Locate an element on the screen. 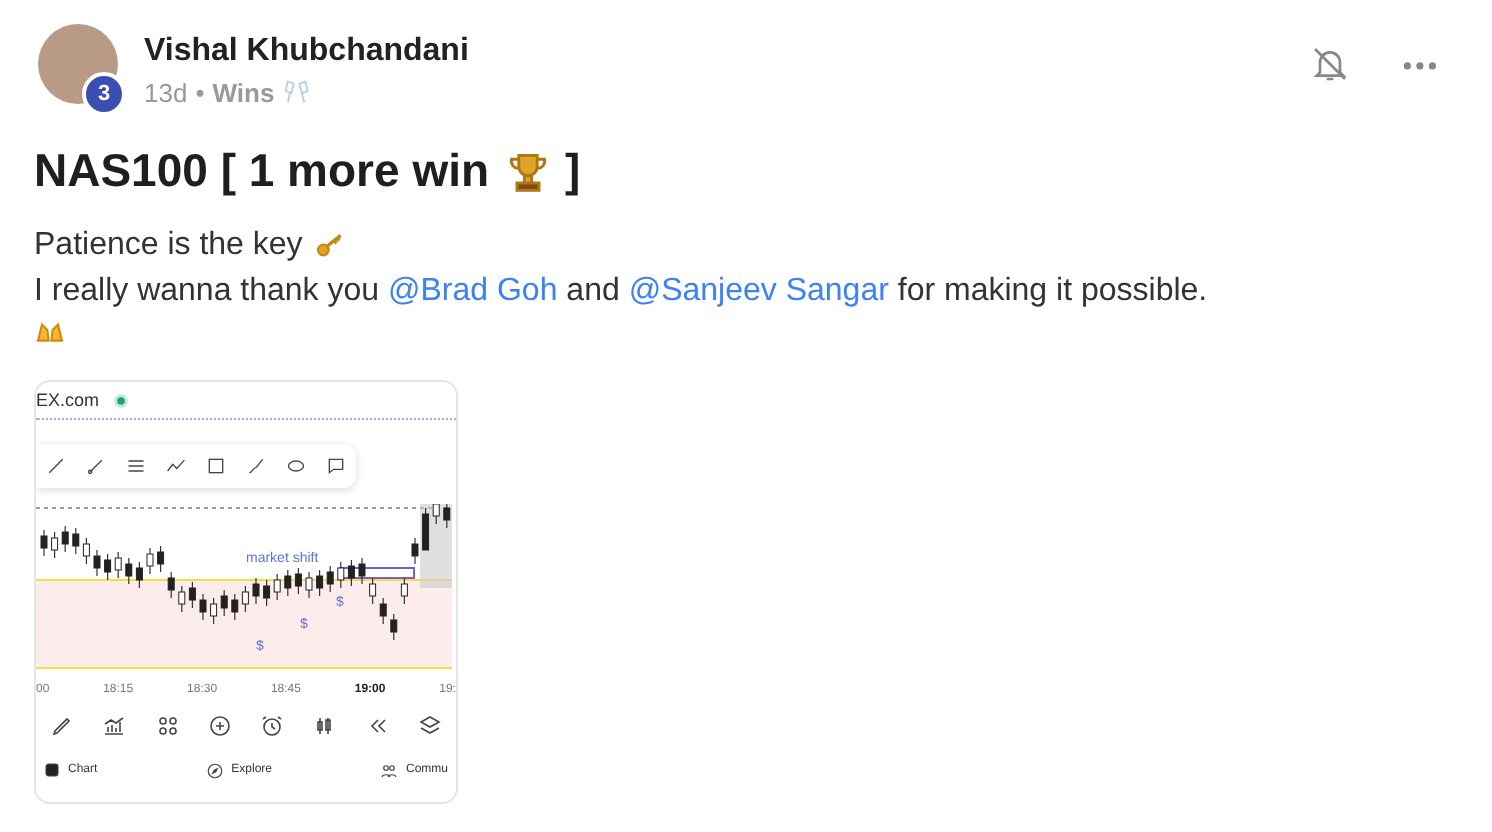 The height and width of the screenshot is (832, 1492). post-title: NAS100 [ 1 more win is located at coordinates (262, 171).